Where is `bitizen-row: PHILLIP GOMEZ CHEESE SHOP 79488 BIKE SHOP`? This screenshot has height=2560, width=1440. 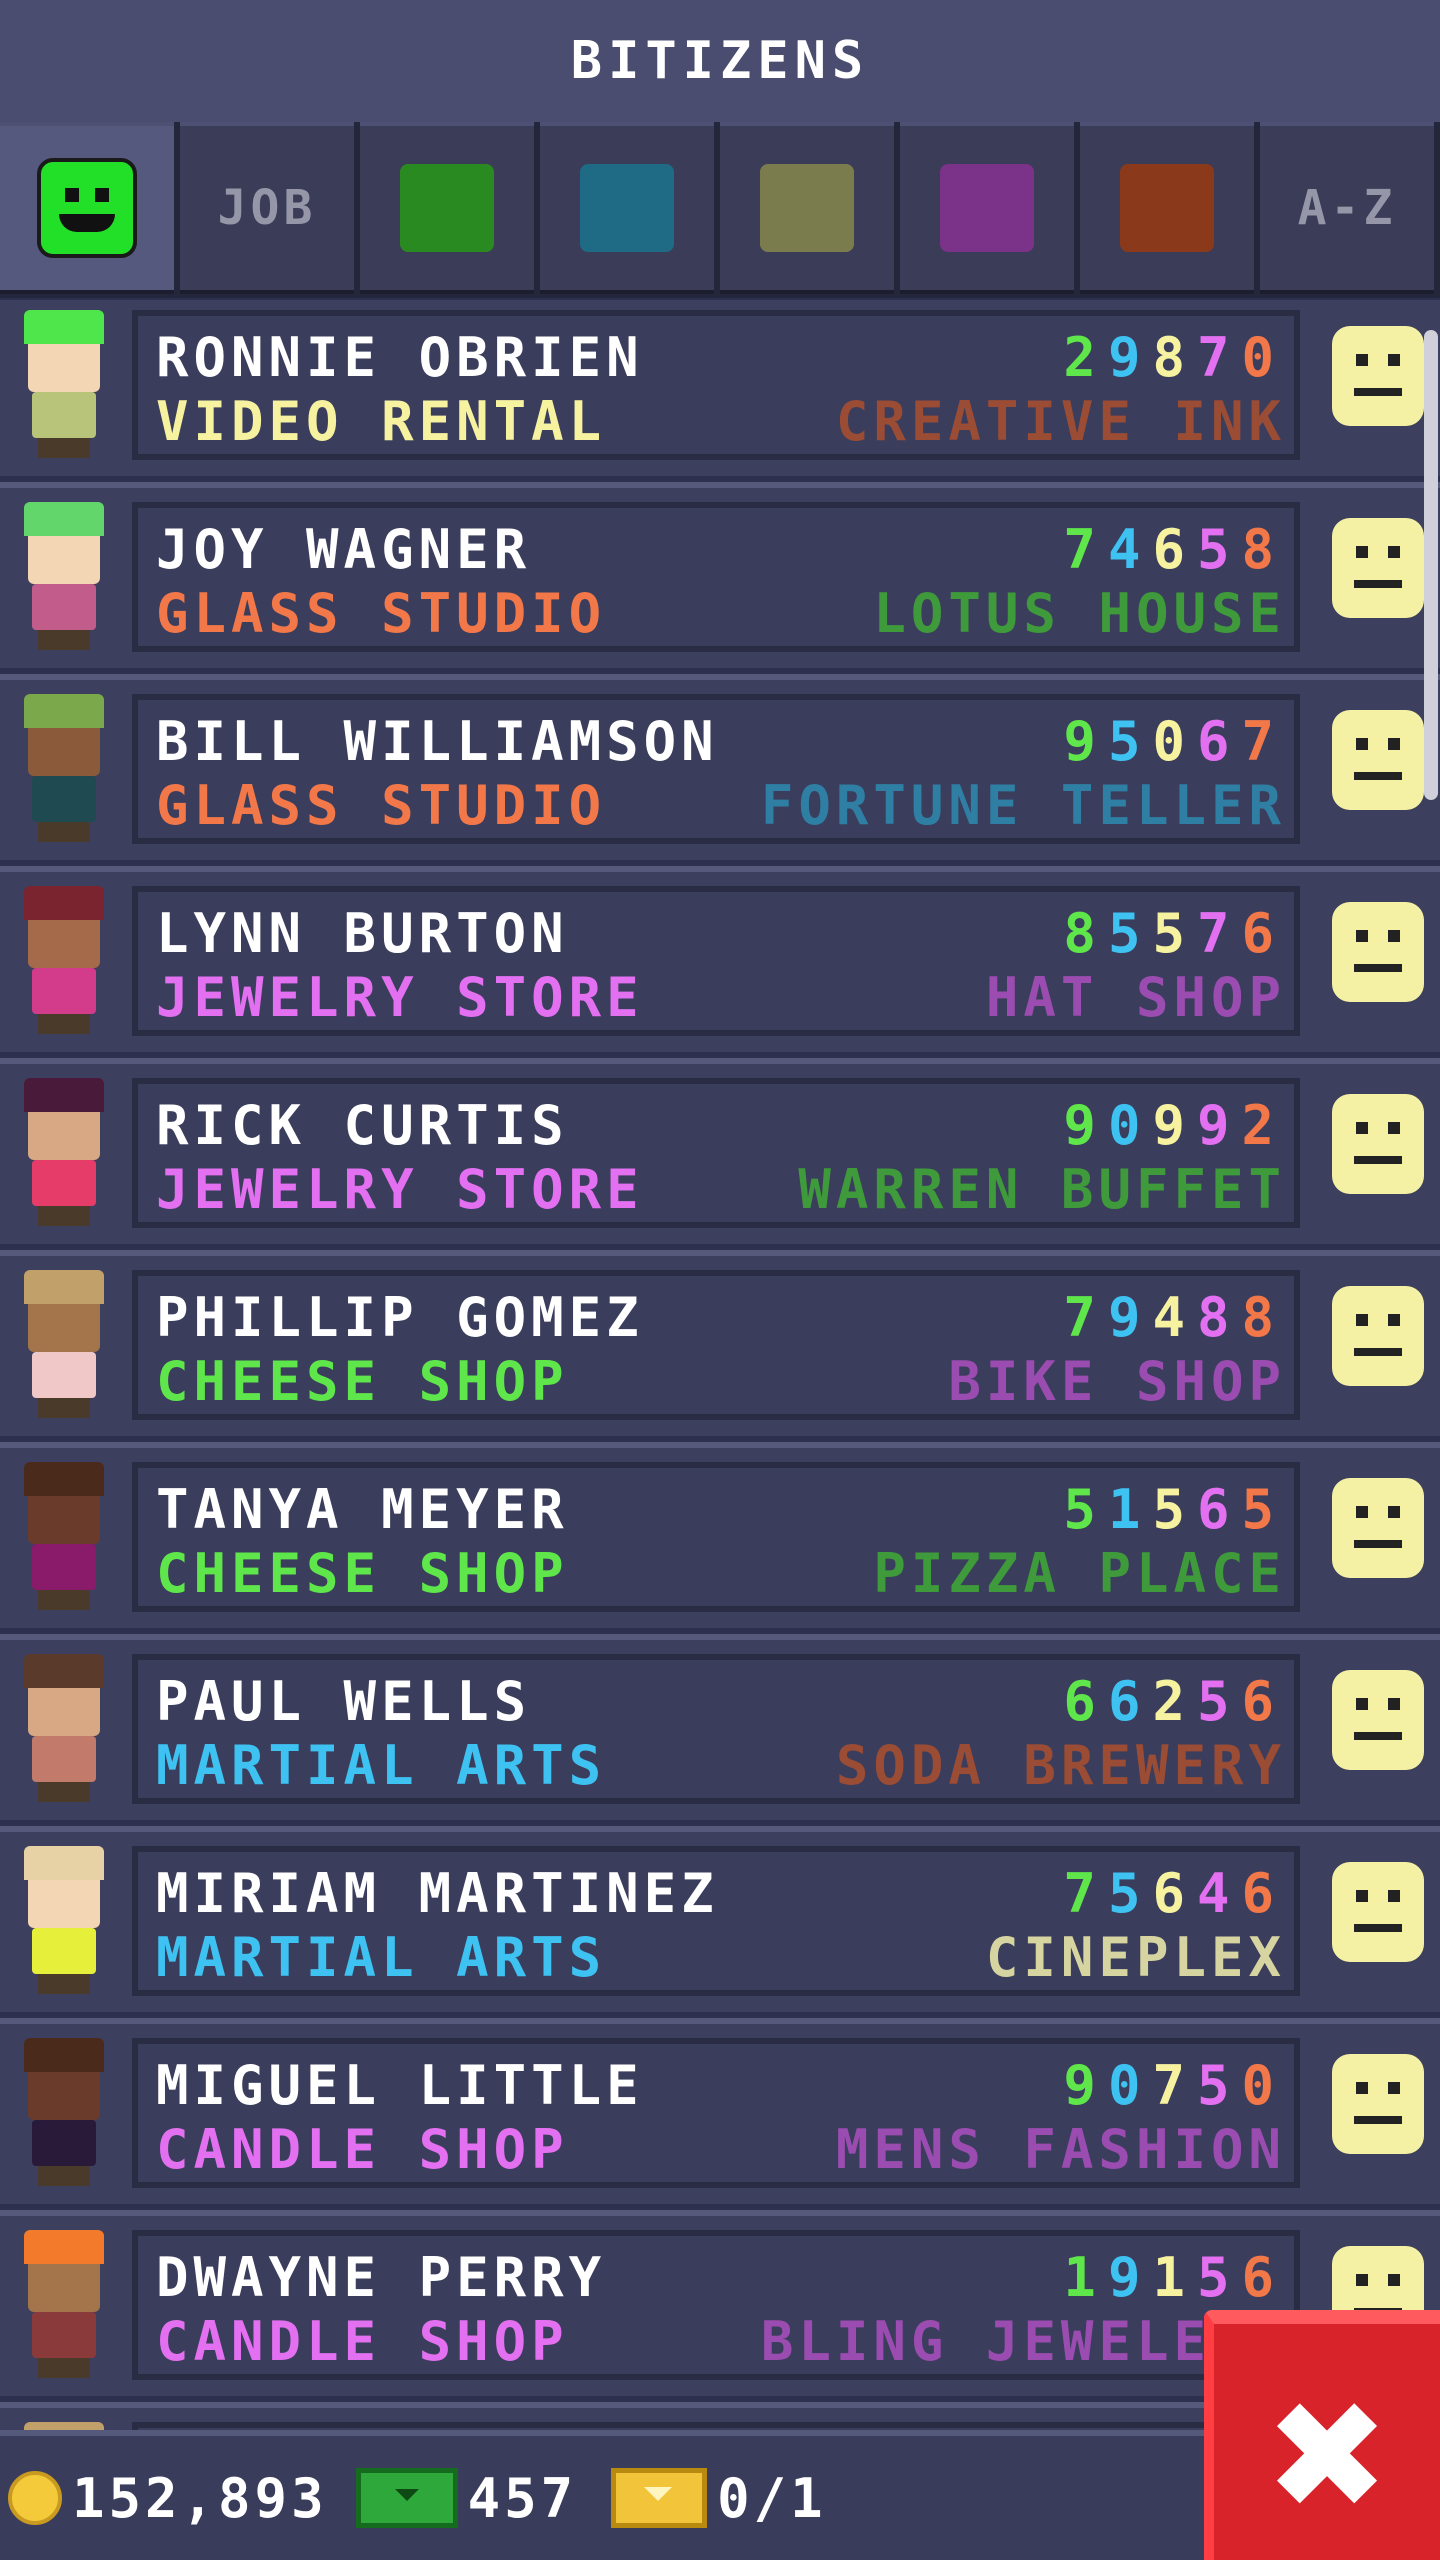
bitizen-row: PHILLIP GOMEZ CHEESE SHOP 79488 BIKE SHOP is located at coordinates (720, 1343).